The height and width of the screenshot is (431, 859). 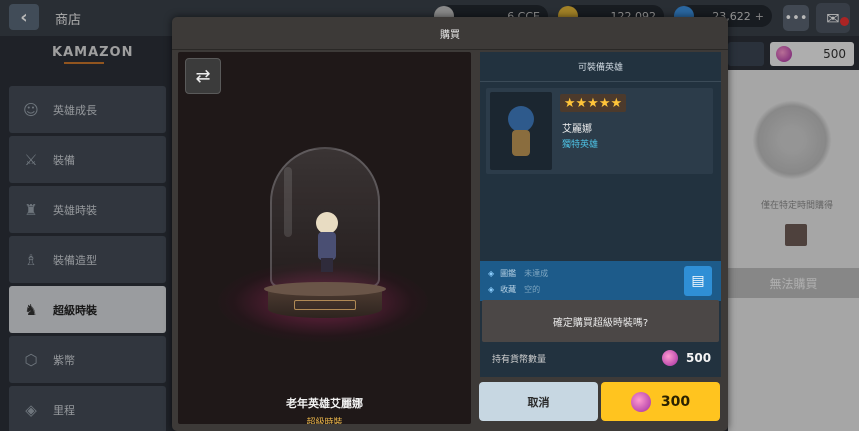 What do you see at coordinates (600, 321) in the screenshot?
I see `confirm-message: 確定購買超級時裝嗎?` at bounding box center [600, 321].